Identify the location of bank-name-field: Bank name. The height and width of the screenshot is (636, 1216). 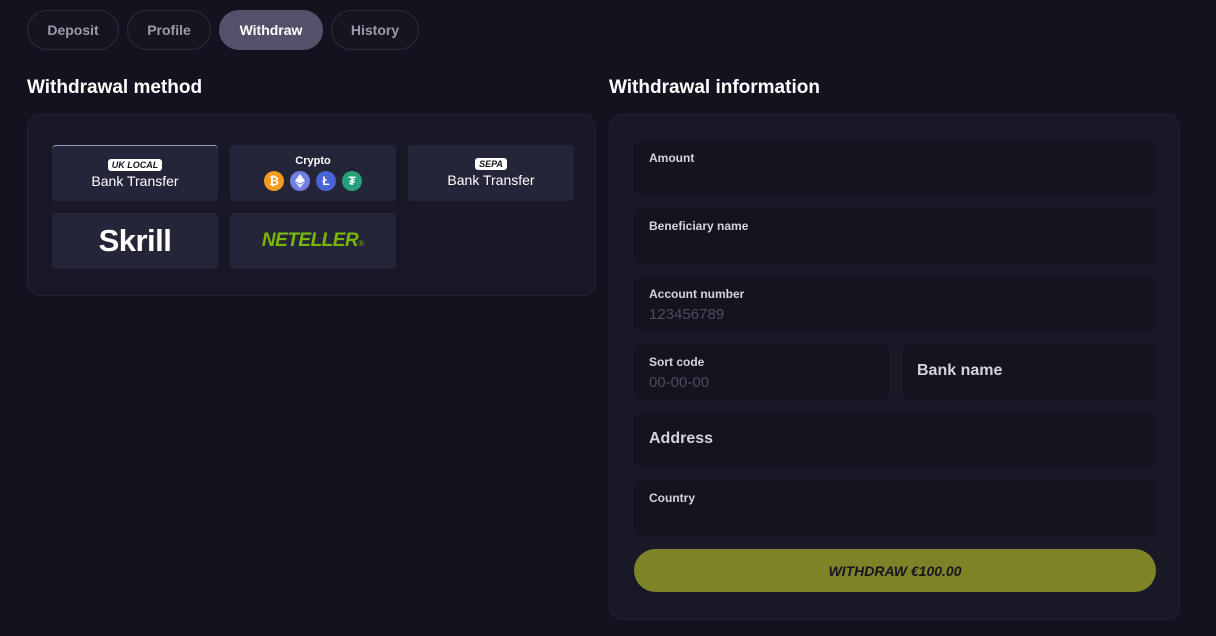
(1029, 372).